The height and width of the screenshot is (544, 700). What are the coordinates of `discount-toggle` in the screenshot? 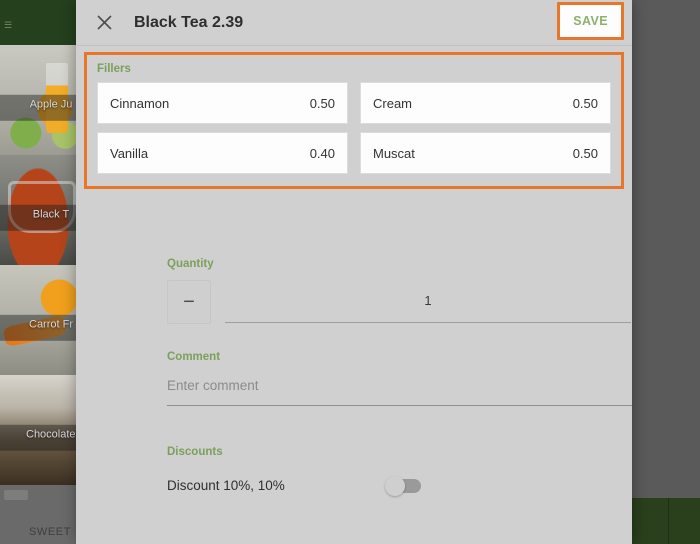 It's located at (403, 485).